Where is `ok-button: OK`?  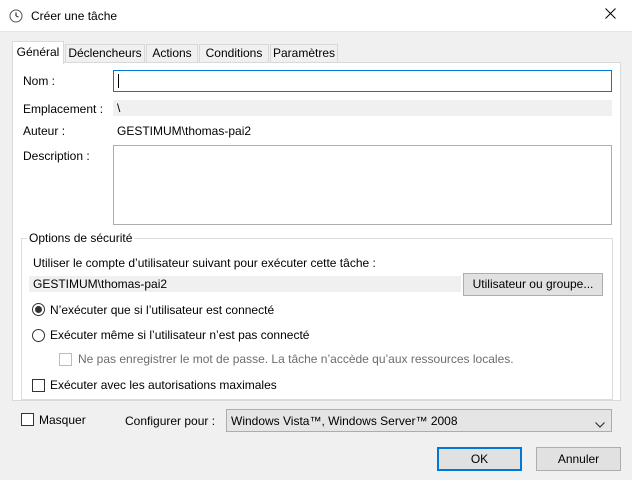
ok-button: OK is located at coordinates (479, 459).